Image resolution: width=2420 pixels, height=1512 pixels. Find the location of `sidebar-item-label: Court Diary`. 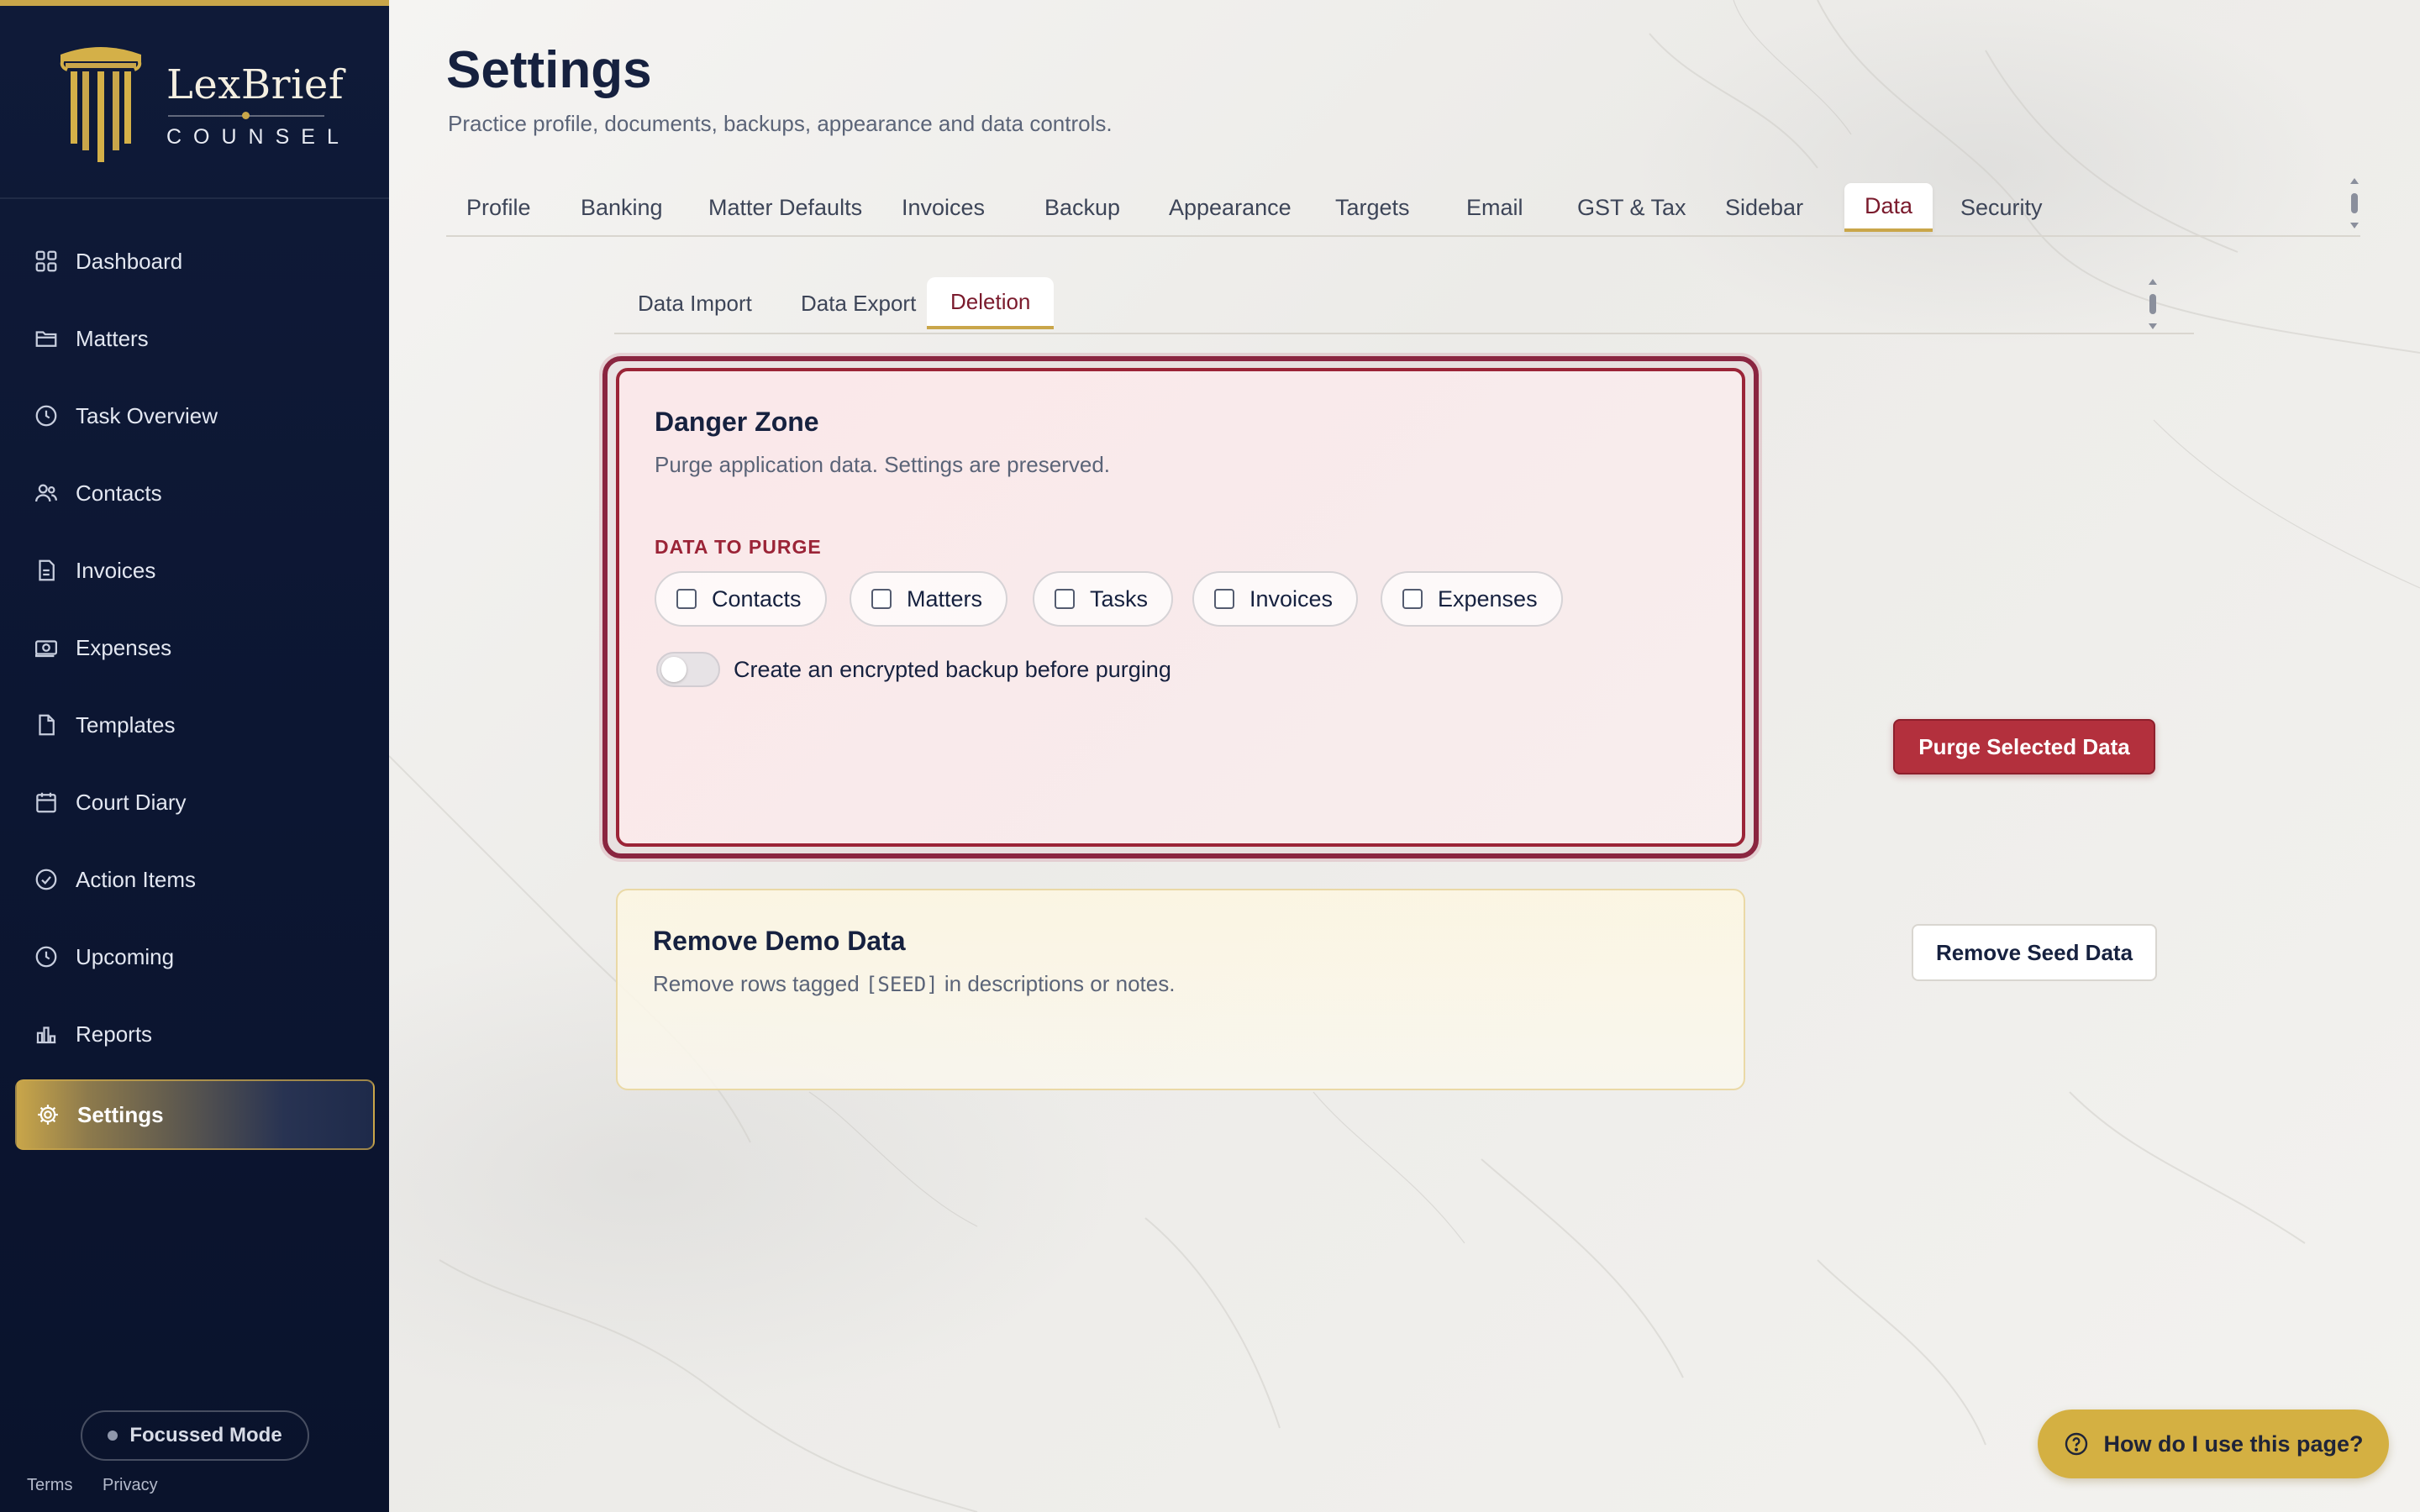

sidebar-item-label: Court Diary is located at coordinates (131, 802).